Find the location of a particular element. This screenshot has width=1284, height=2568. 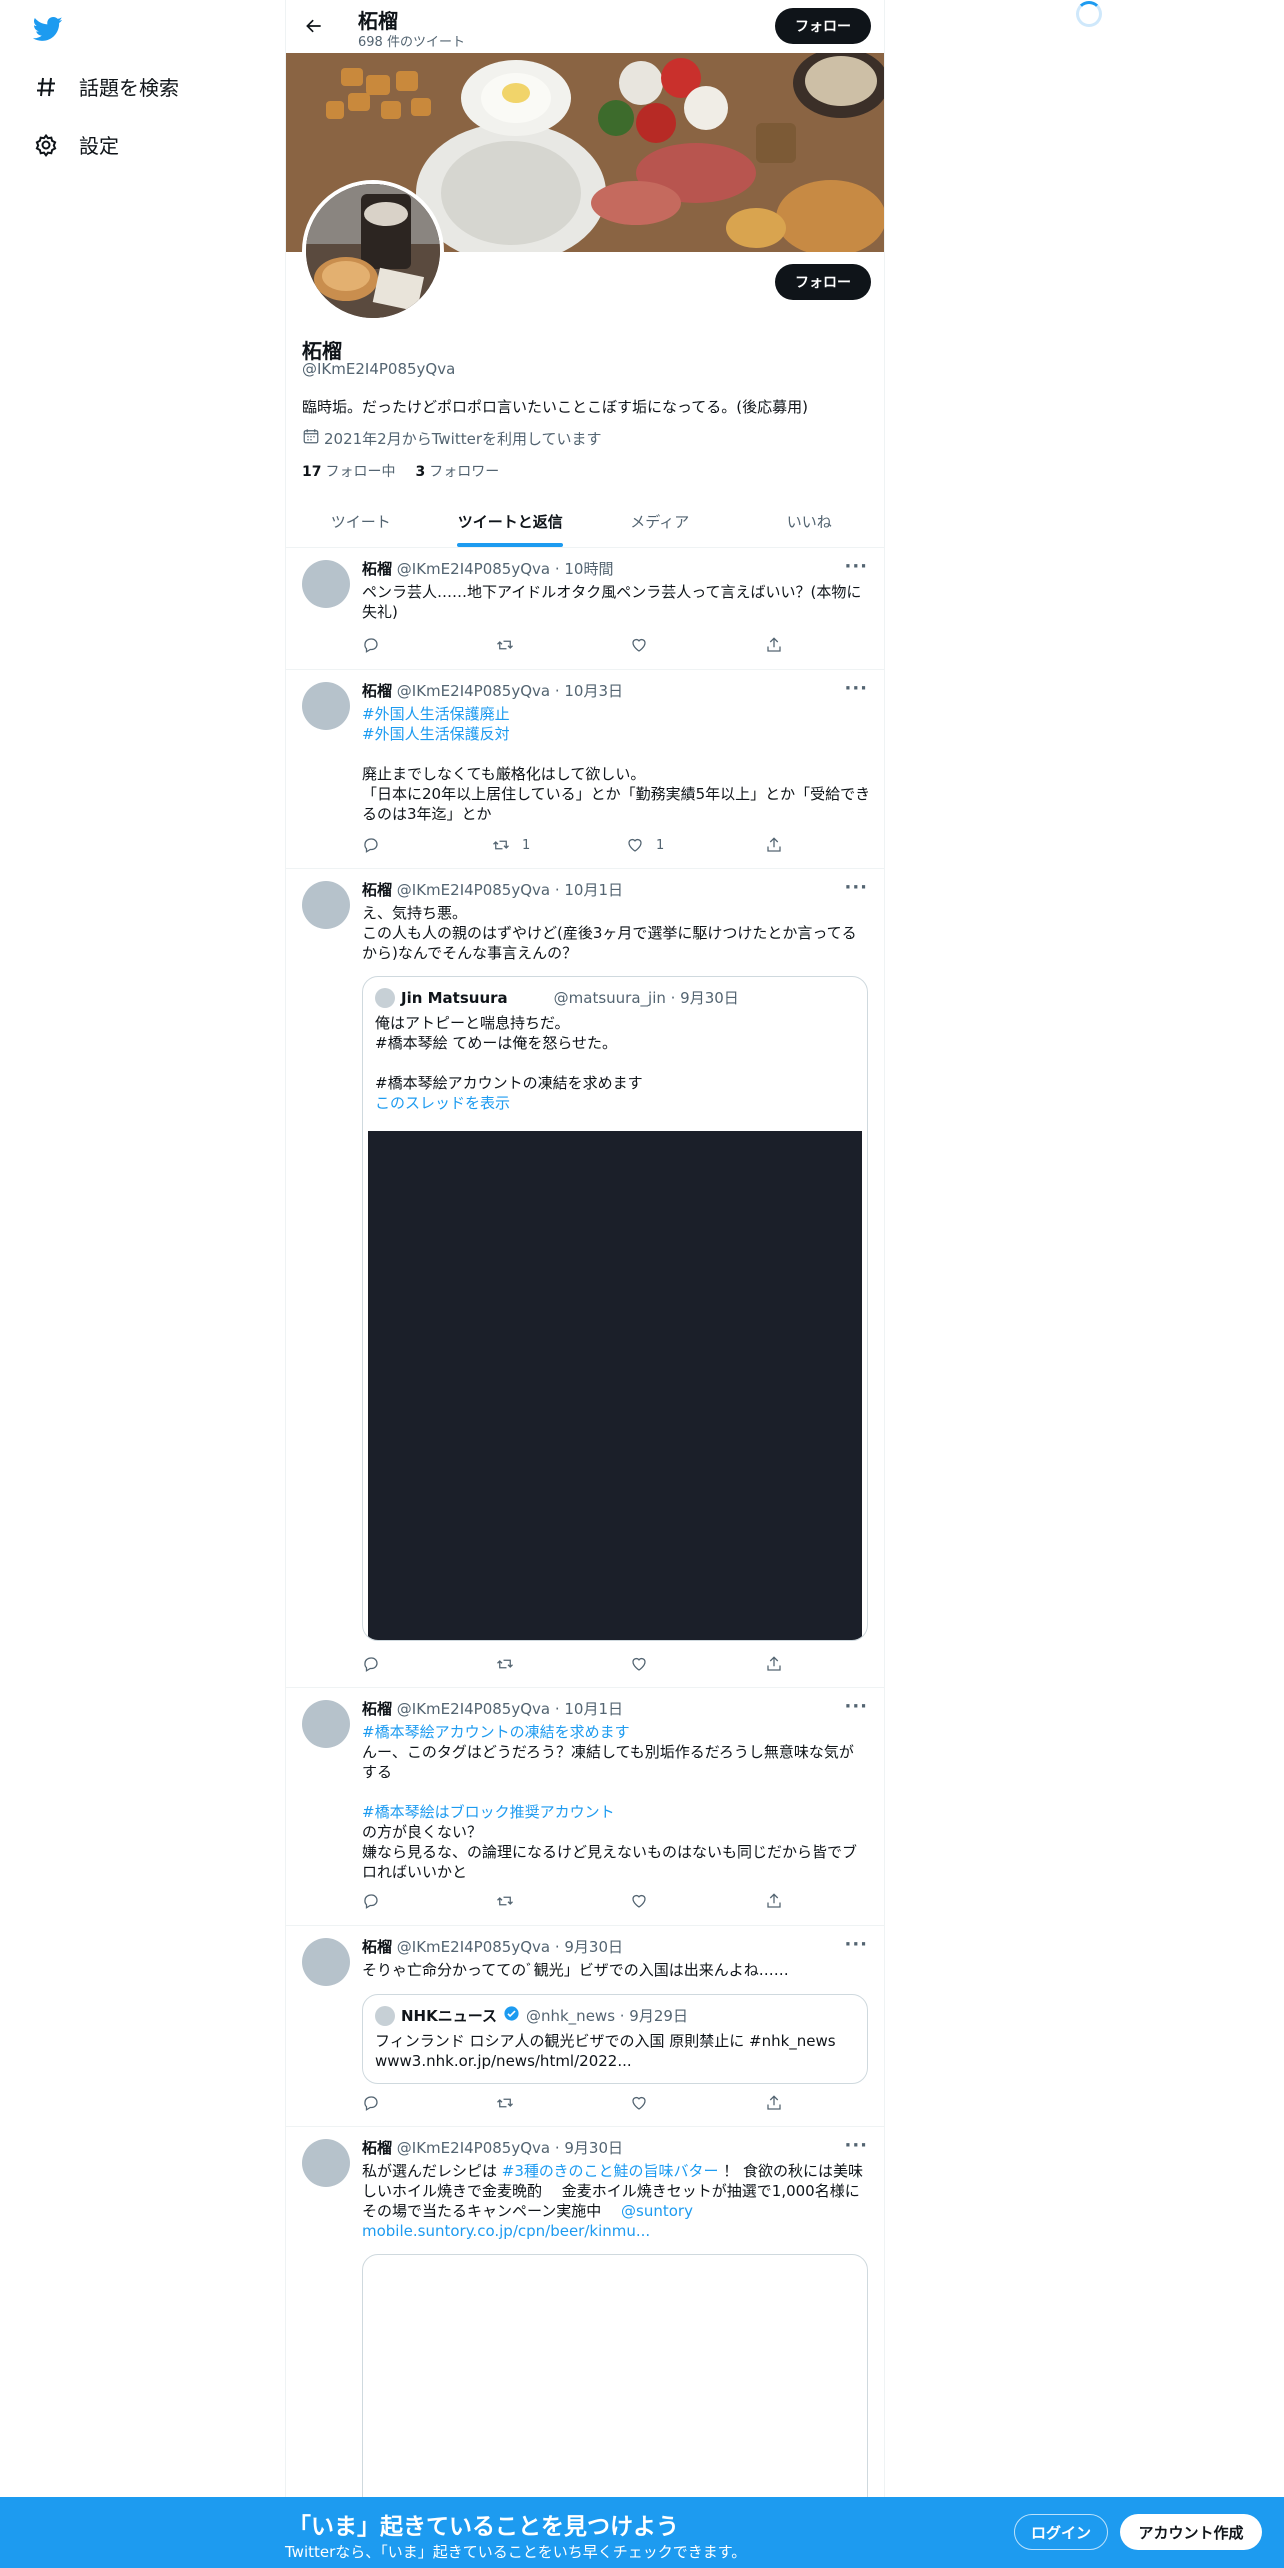

like-count: 1 is located at coordinates (660, 845).